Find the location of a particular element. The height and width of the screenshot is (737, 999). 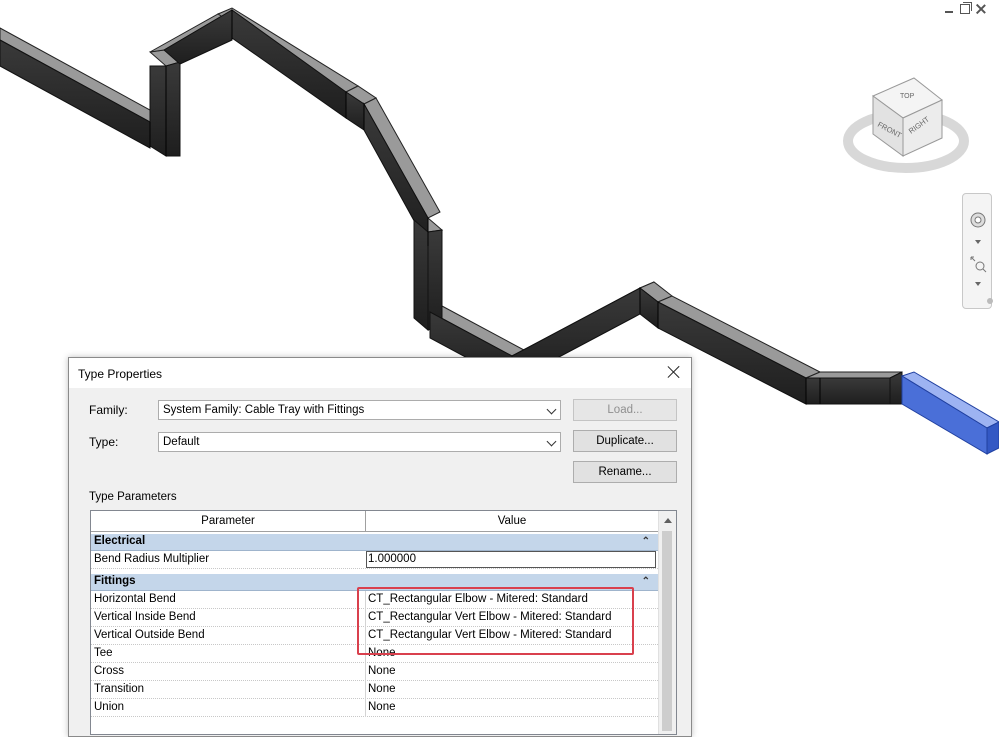

steering-wheel-icon is located at coordinates (978, 220).